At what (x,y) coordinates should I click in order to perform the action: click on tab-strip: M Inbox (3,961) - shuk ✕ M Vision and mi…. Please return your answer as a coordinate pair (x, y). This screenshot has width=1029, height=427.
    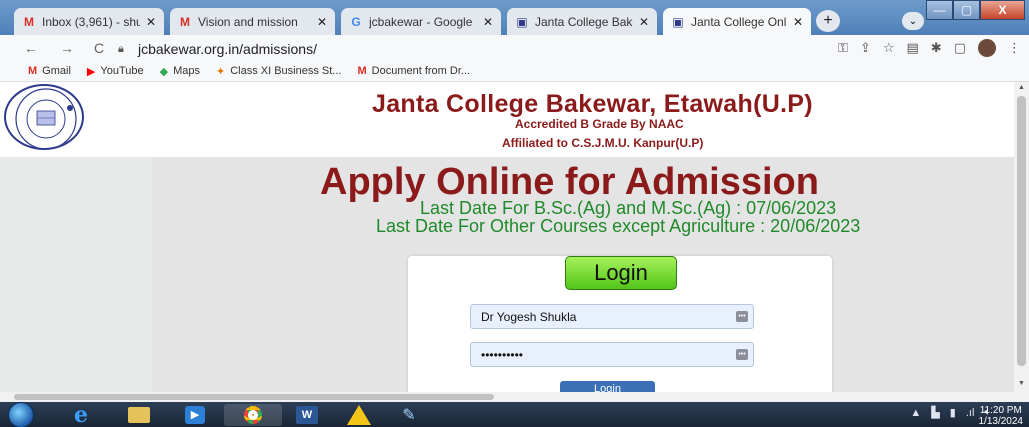
    Looking at the image, I should click on (514, 17).